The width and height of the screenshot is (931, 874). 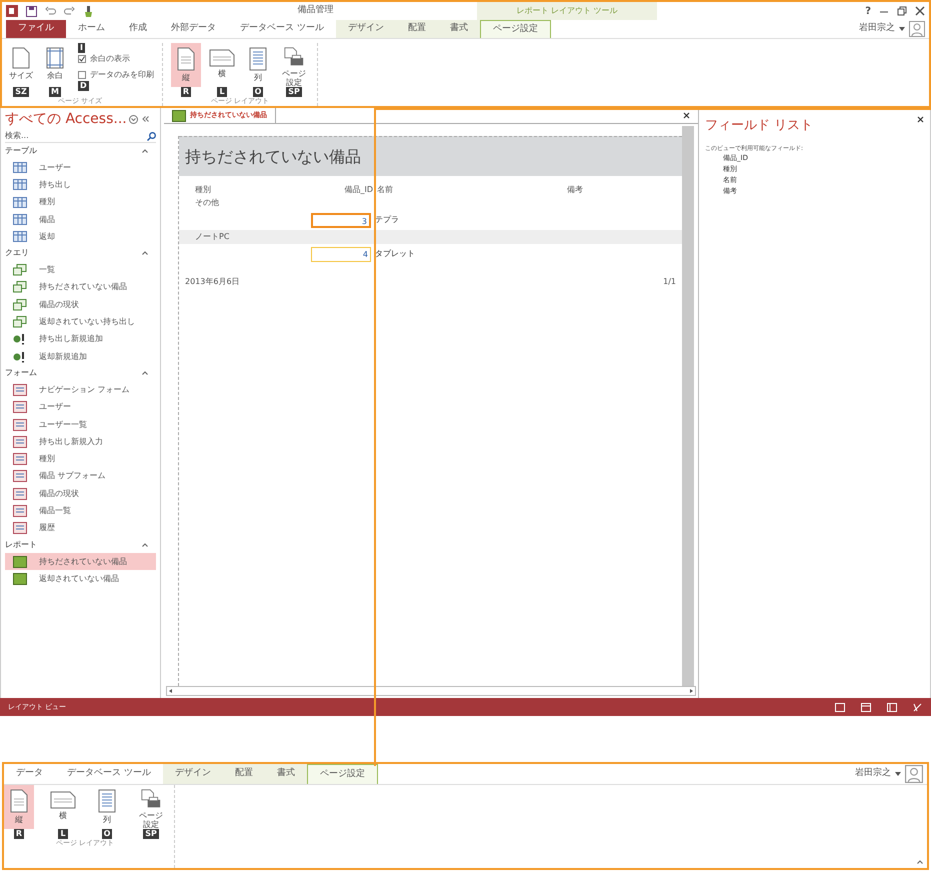 I want to click on dropdown-icon, so click(x=133, y=119).